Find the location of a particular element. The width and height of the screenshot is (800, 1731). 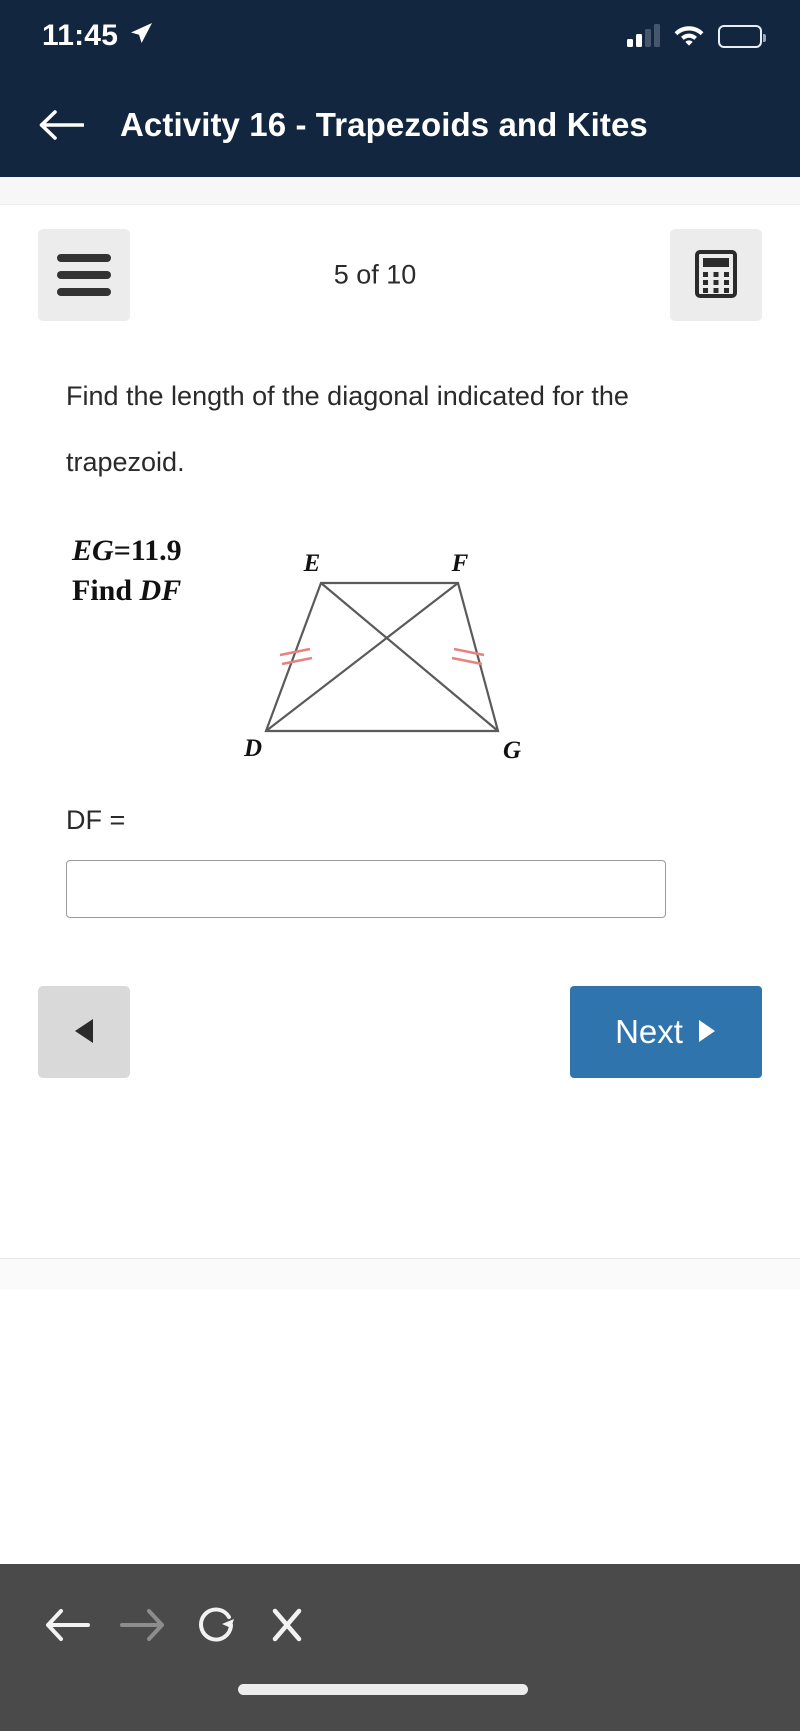

answer-input is located at coordinates (366, 889).